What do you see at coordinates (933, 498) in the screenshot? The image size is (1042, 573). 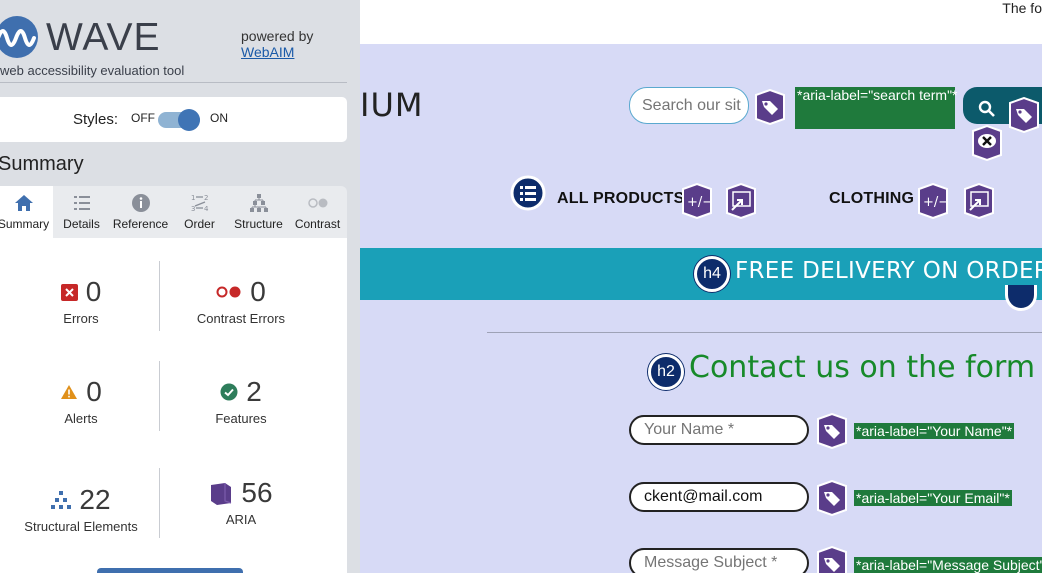 I see `email-aria-label-tag: *aria-label="Your Email"*` at bounding box center [933, 498].